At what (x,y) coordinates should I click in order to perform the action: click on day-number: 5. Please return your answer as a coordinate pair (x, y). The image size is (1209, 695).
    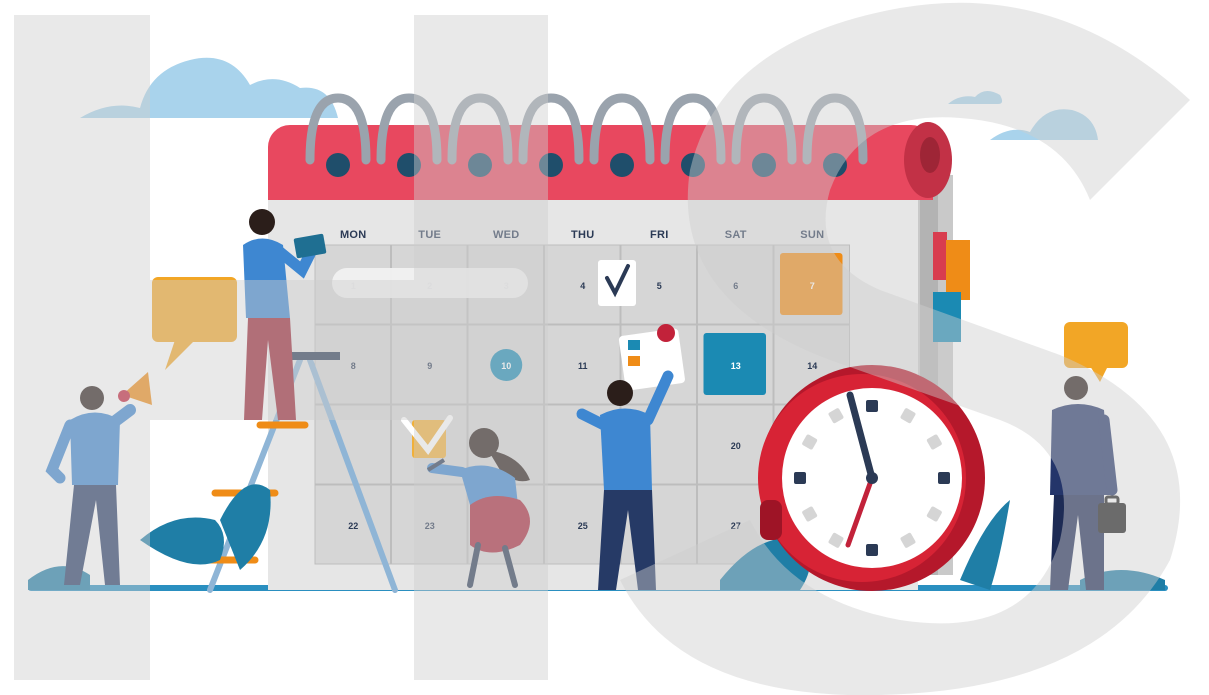
    Looking at the image, I should click on (659, 286).